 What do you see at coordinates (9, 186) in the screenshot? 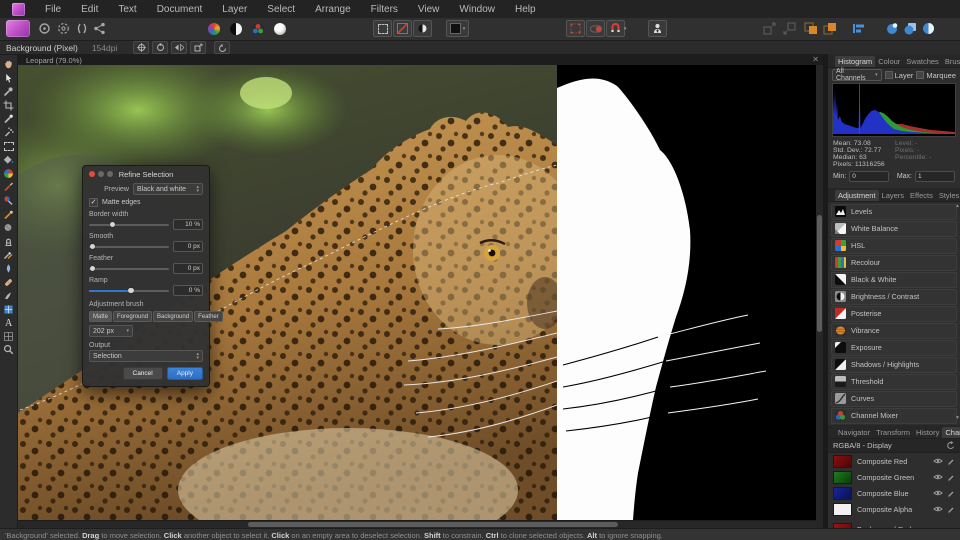
I see `paint-brush-tool` at bounding box center [9, 186].